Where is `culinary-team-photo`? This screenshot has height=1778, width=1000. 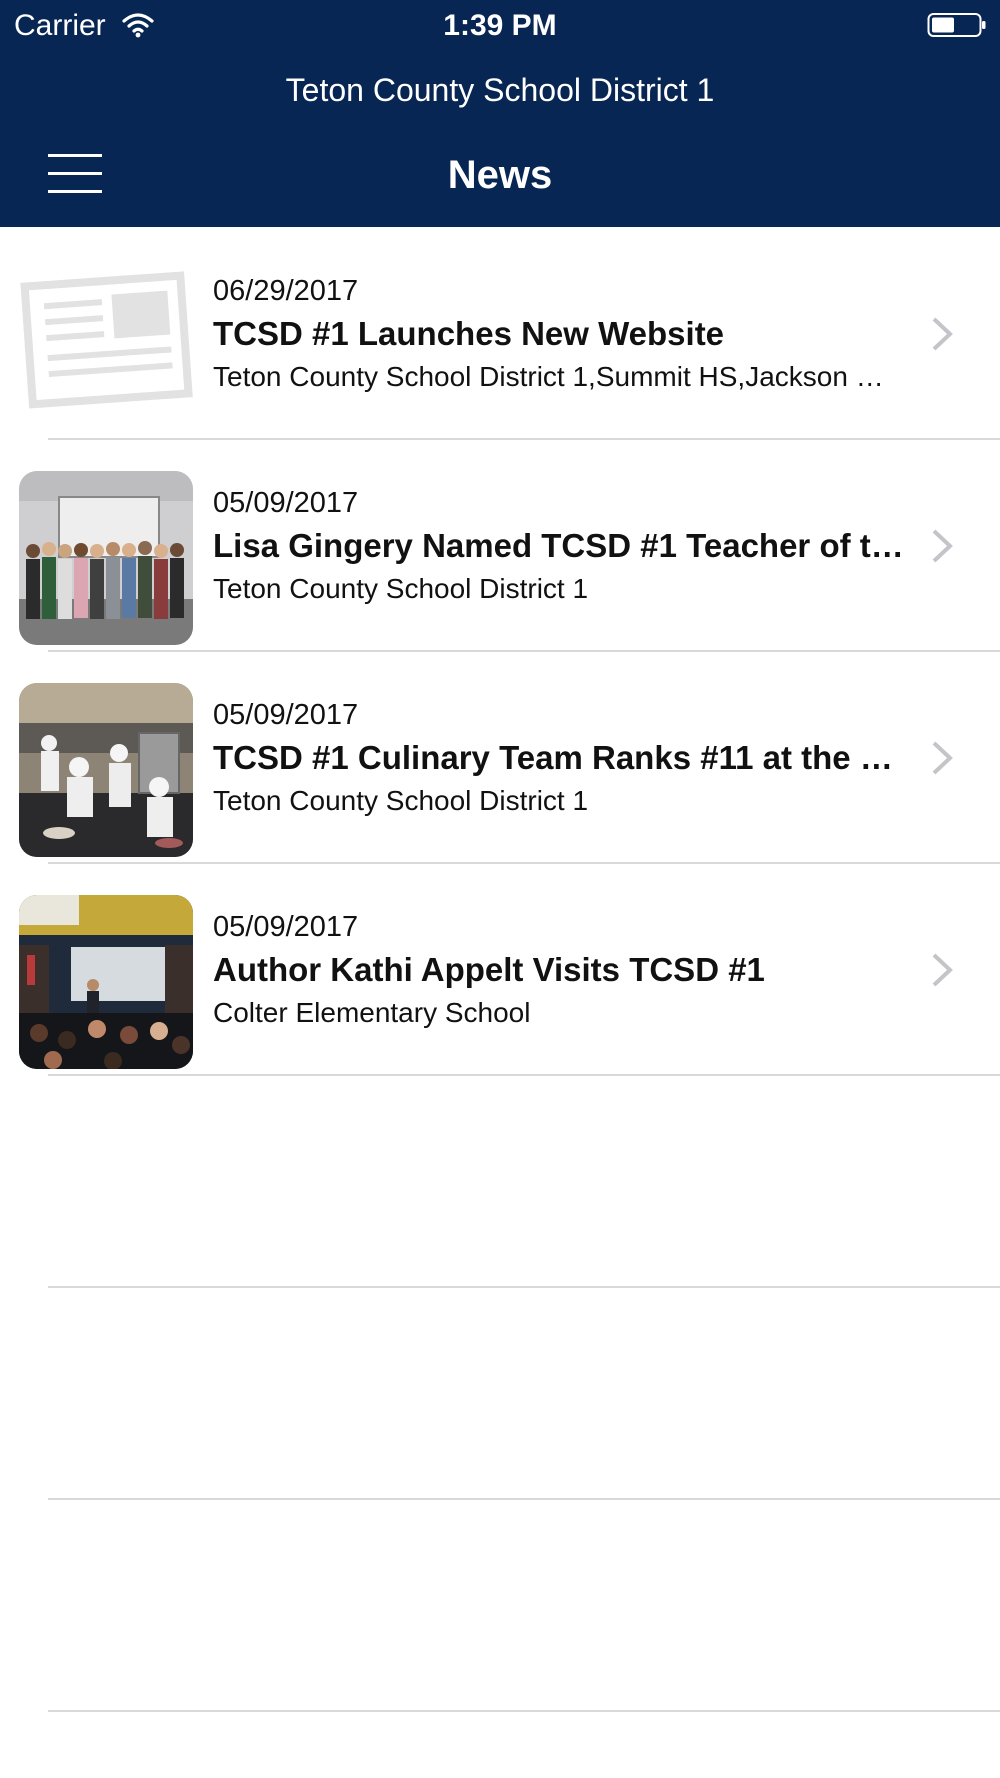
culinary-team-photo is located at coordinates (106, 770).